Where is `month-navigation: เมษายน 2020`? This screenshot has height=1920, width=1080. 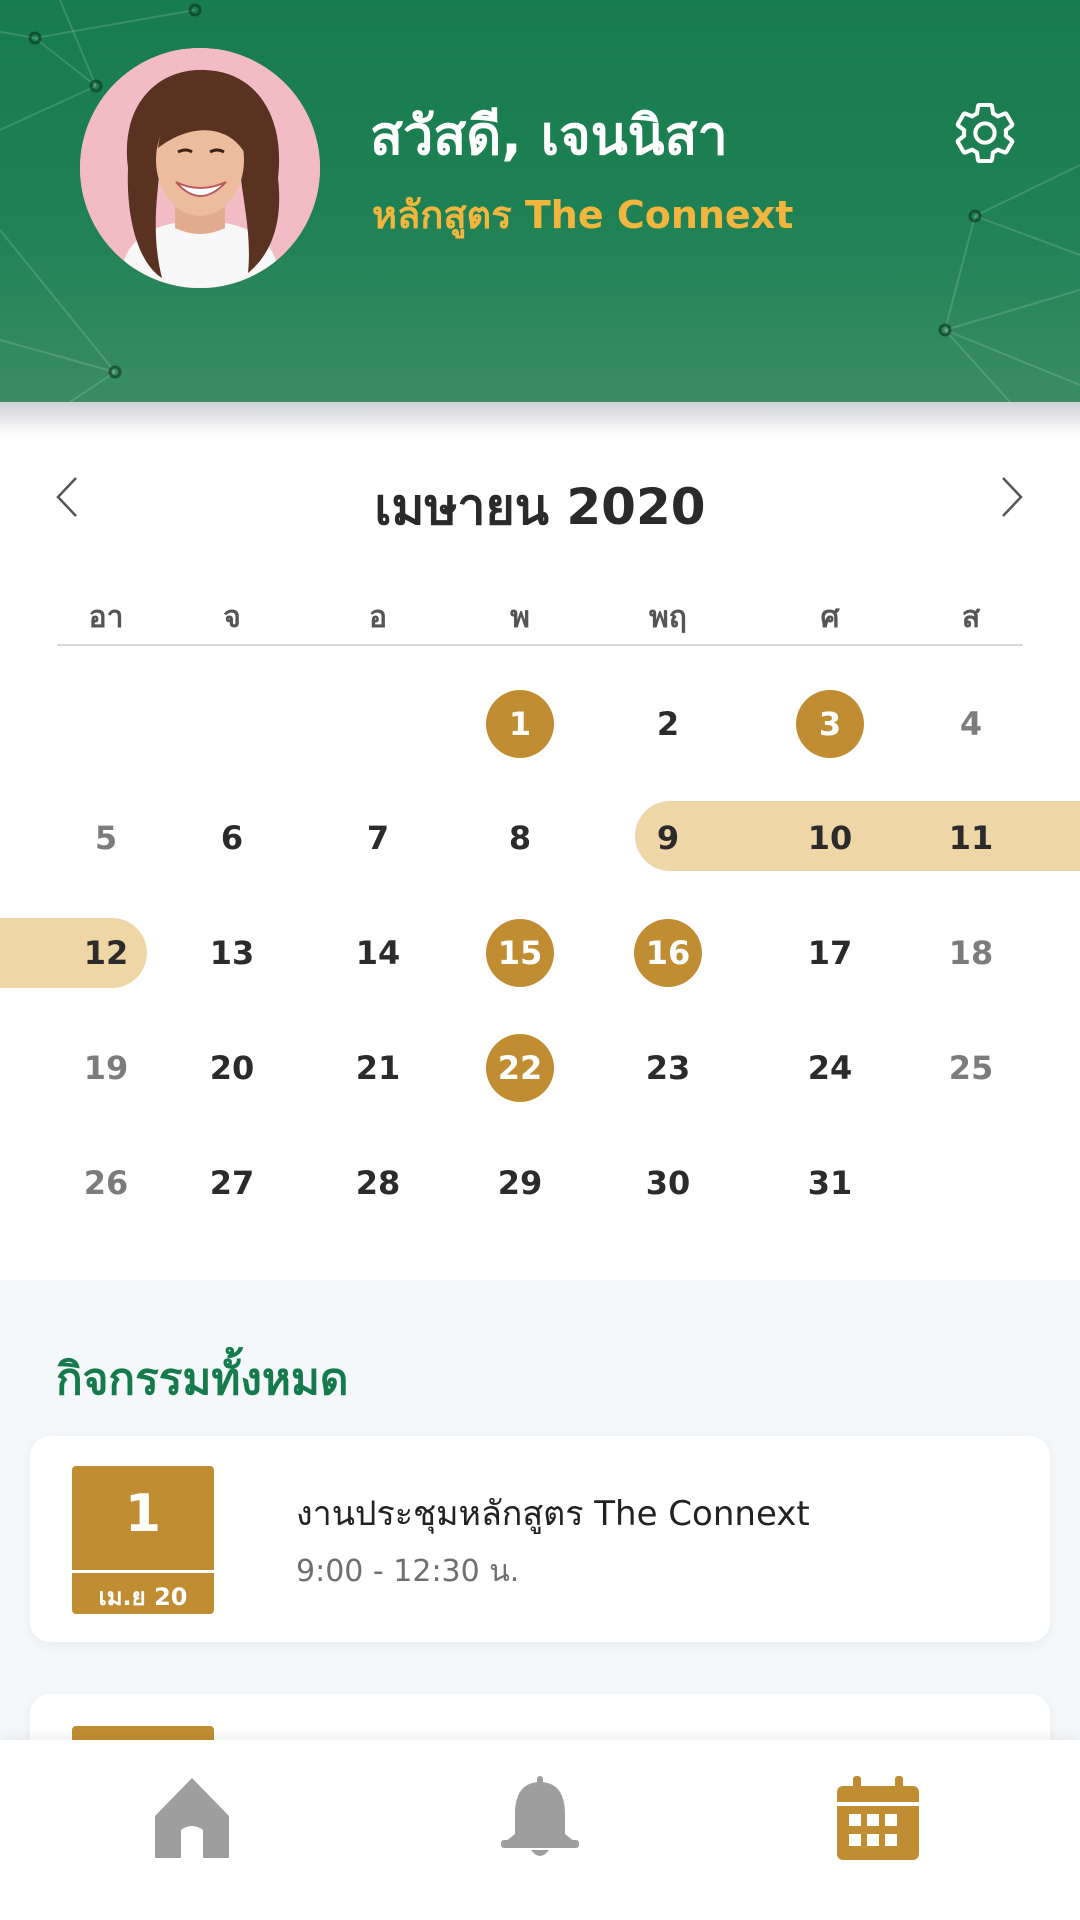 month-navigation: เมษายน 2020 is located at coordinates (540, 499).